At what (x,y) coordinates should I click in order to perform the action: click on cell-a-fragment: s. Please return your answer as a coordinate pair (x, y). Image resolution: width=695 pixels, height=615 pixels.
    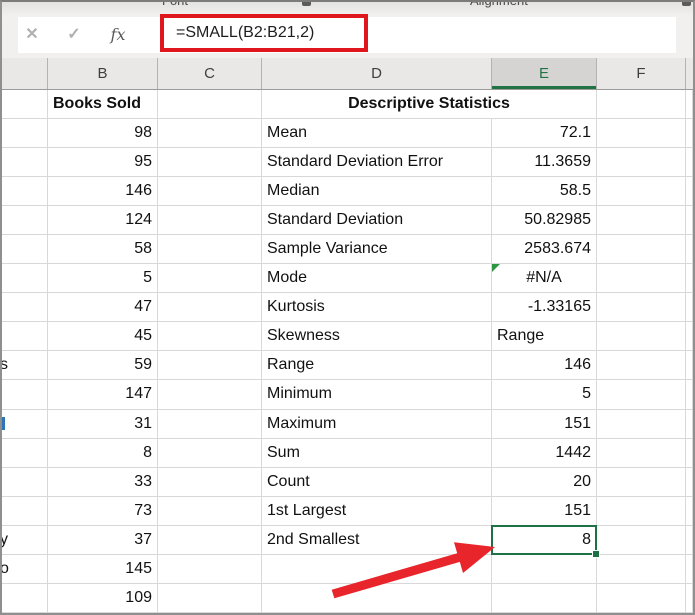
    Looking at the image, I should click on (25, 366).